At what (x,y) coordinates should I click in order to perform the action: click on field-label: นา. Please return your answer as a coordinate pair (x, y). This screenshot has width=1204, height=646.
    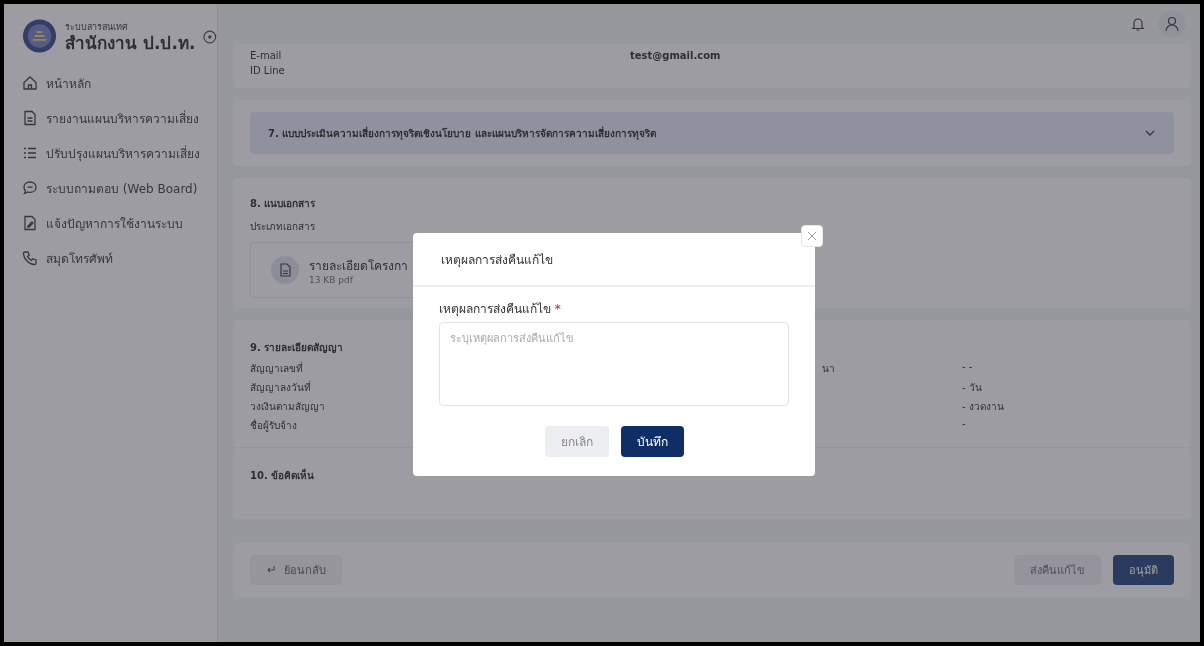
    Looking at the image, I should click on (828, 368).